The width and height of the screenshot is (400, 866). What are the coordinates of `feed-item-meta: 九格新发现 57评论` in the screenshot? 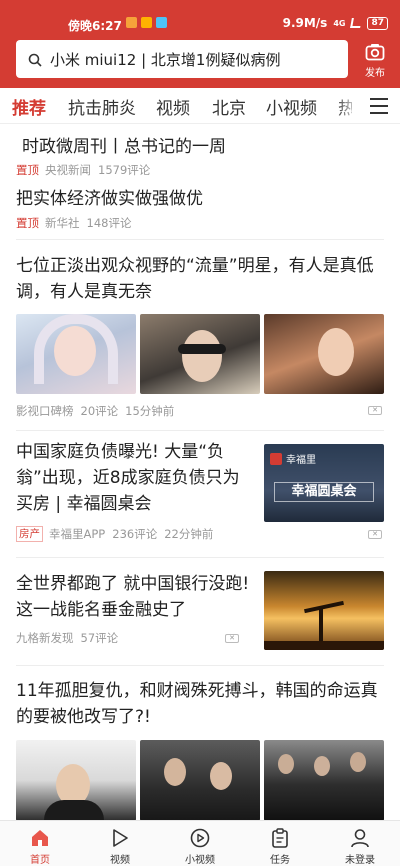 It's located at (70, 638).